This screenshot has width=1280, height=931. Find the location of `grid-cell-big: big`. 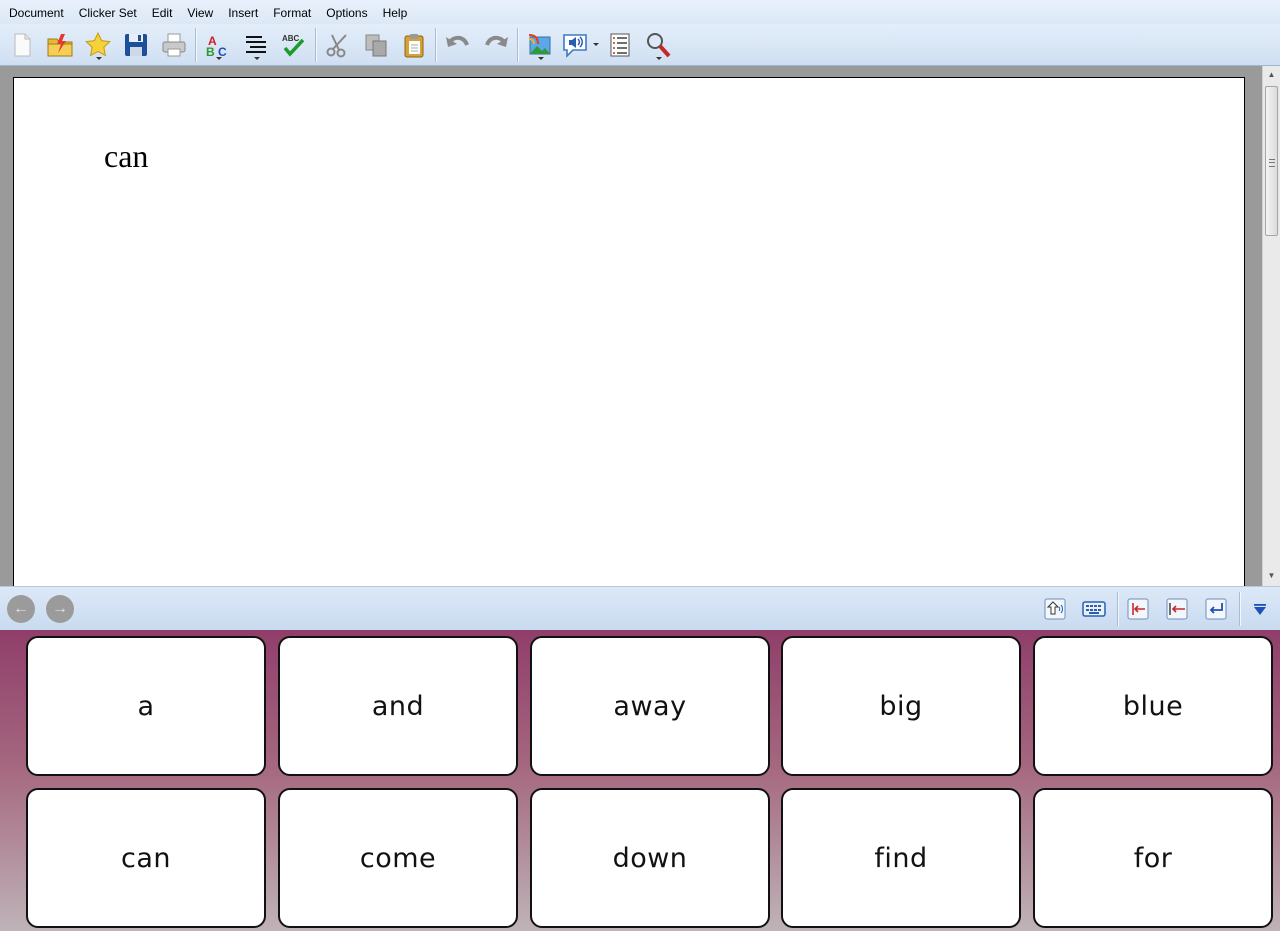

grid-cell-big: big is located at coordinates (901, 706).